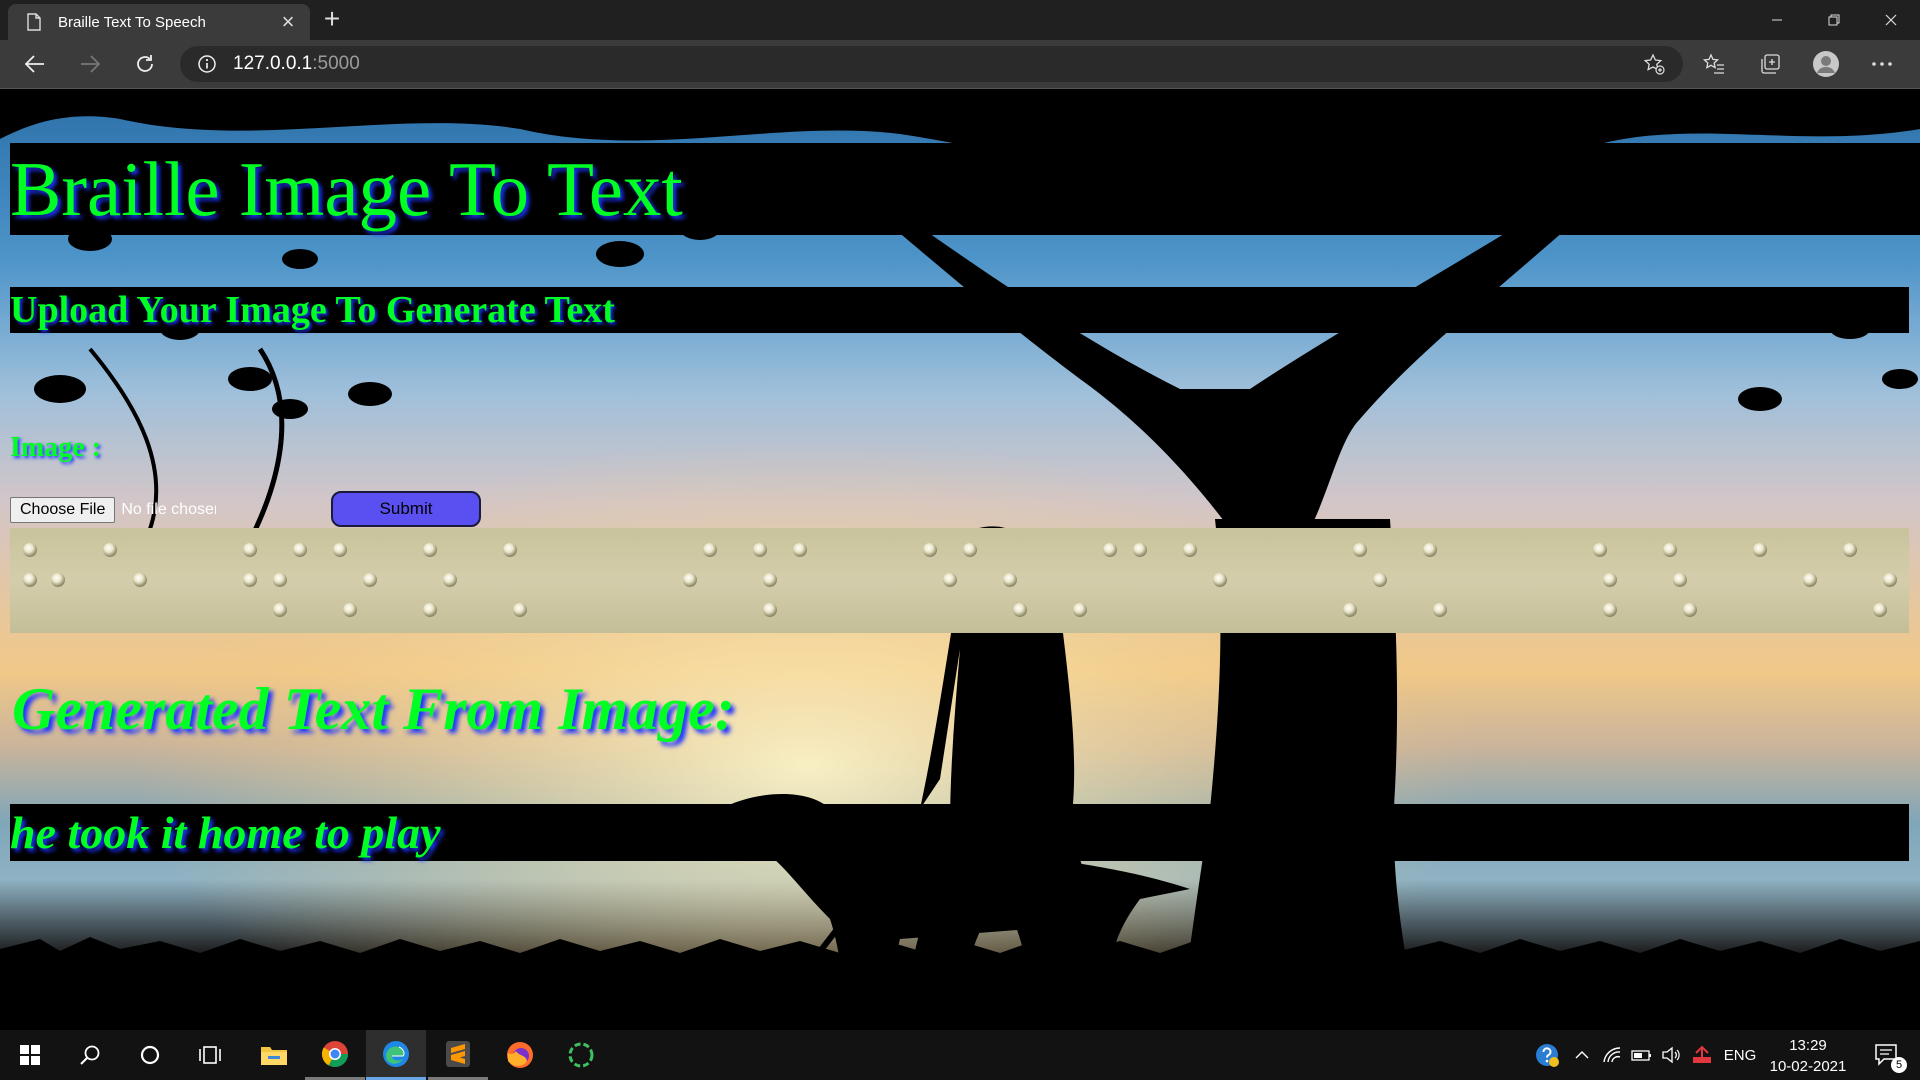  I want to click on forward-arrow-icon, so click(91, 64).